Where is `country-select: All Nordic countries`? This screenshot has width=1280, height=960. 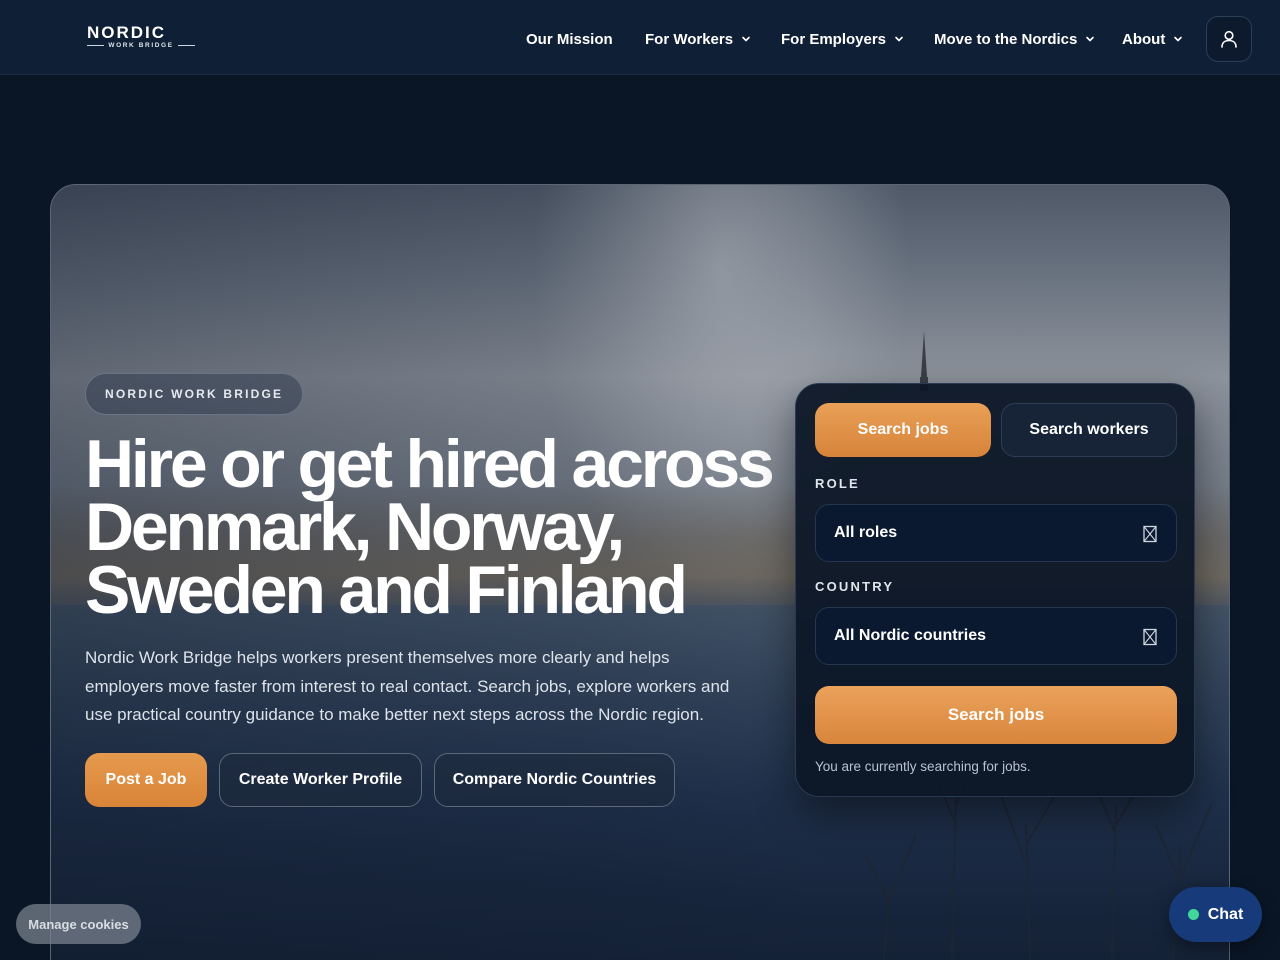 country-select: All Nordic countries is located at coordinates (996, 636).